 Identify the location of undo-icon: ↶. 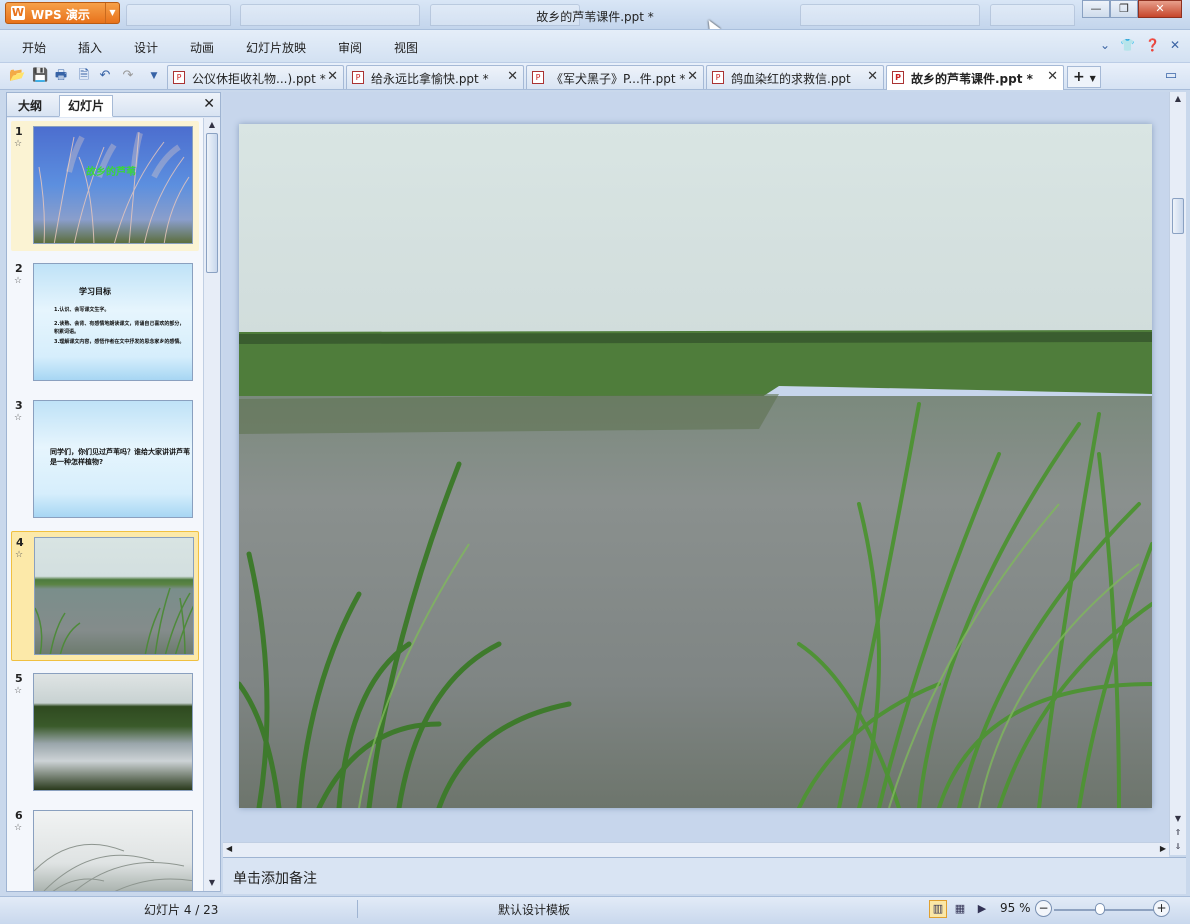
(105, 76).